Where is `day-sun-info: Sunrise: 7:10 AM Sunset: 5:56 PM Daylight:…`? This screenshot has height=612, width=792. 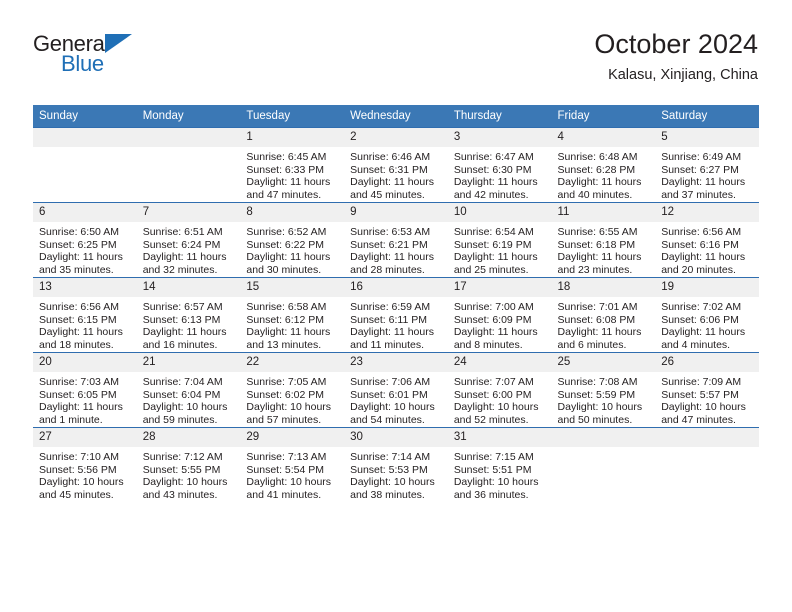 day-sun-info: Sunrise: 7:10 AM Sunset: 5:56 PM Daylight:… is located at coordinates (85, 474).